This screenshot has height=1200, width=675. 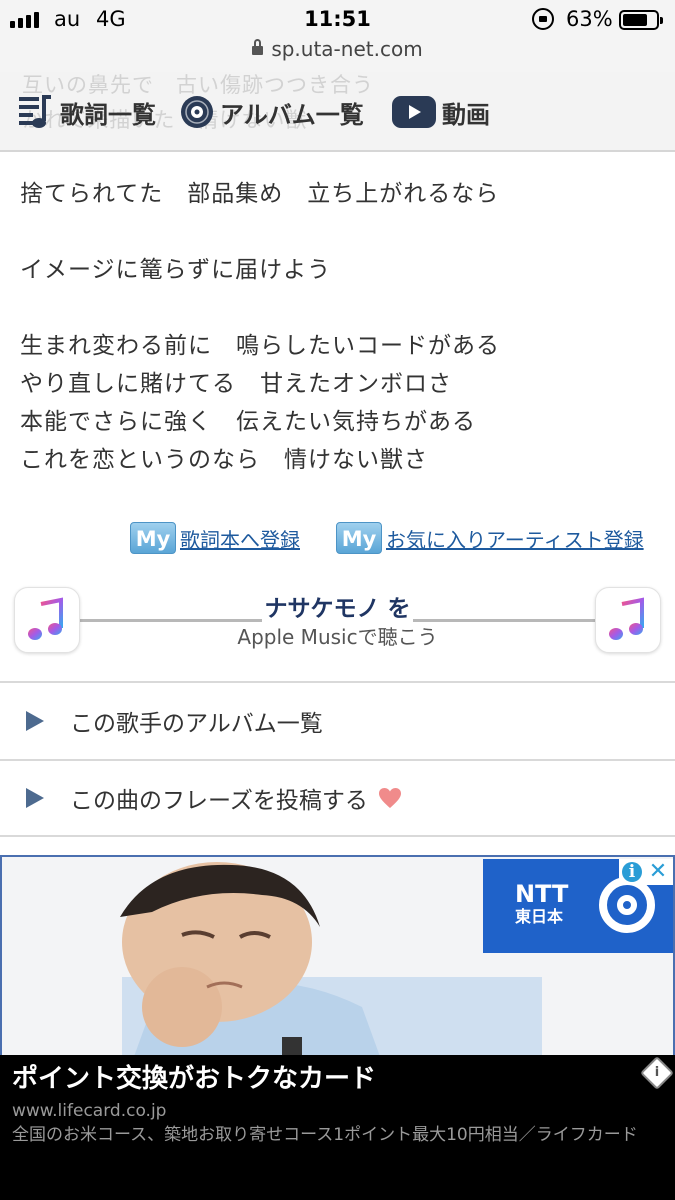 I want to click on lyric-line: イメージに篭らずに届けよう, so click(x=176, y=270).